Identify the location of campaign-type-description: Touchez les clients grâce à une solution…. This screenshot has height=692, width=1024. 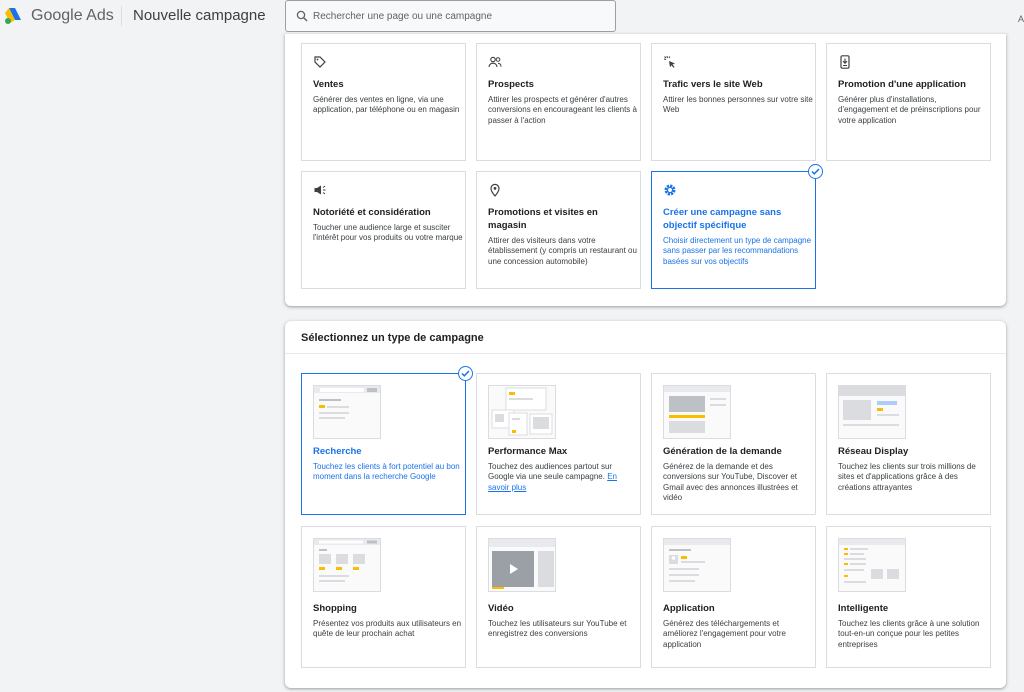
(909, 634).